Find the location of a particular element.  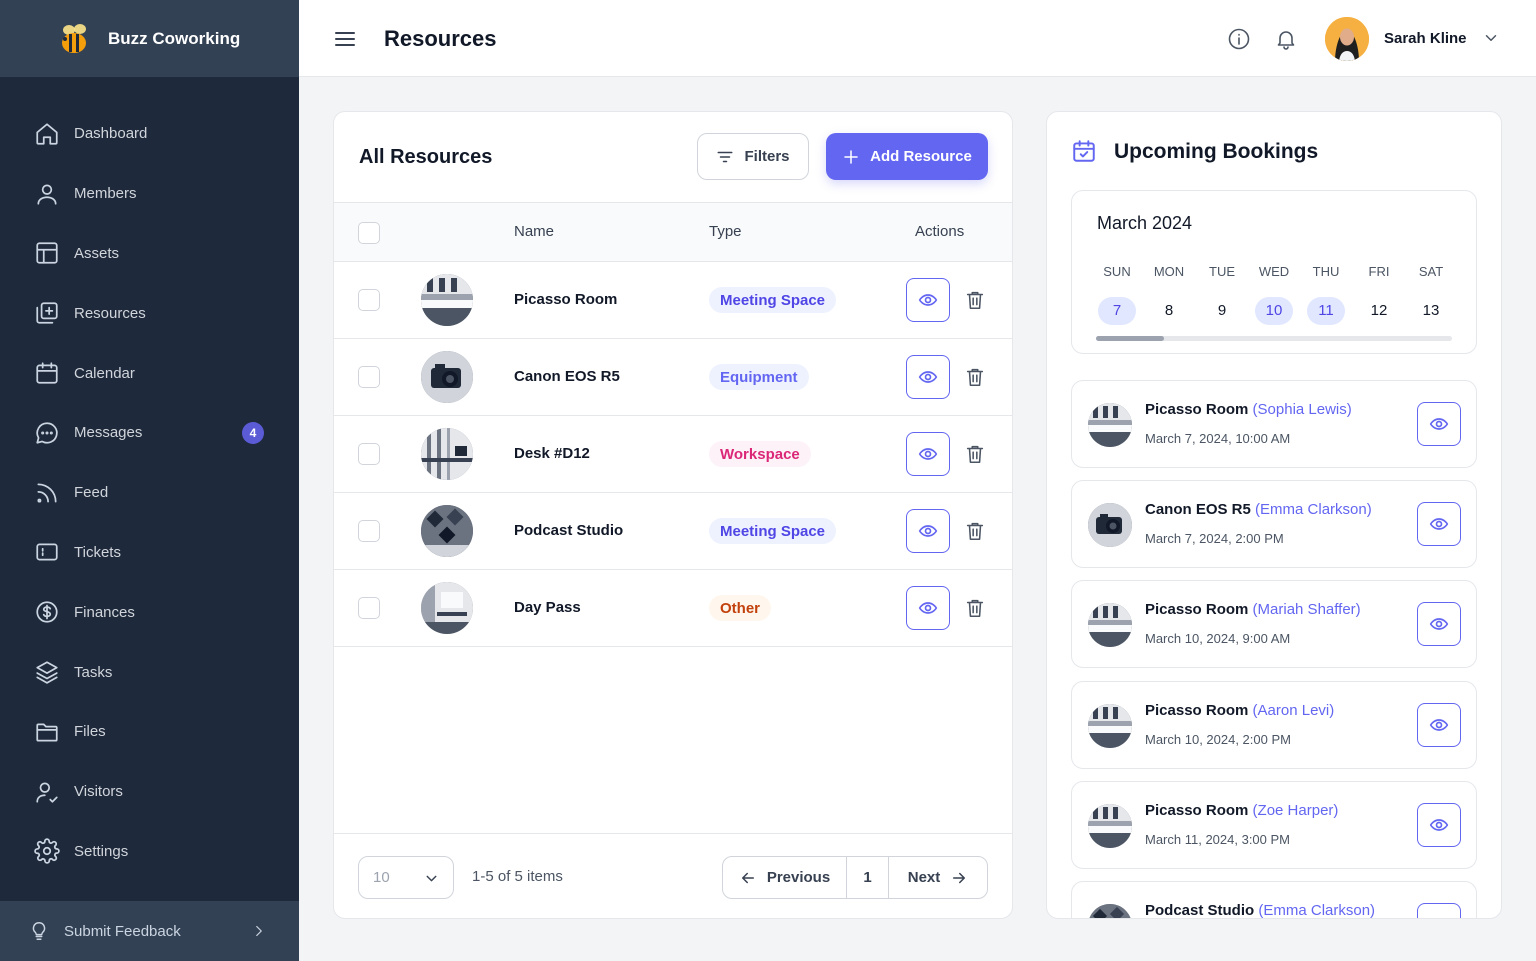

sidebar-item-finances: Finances is located at coordinates (149, 612).